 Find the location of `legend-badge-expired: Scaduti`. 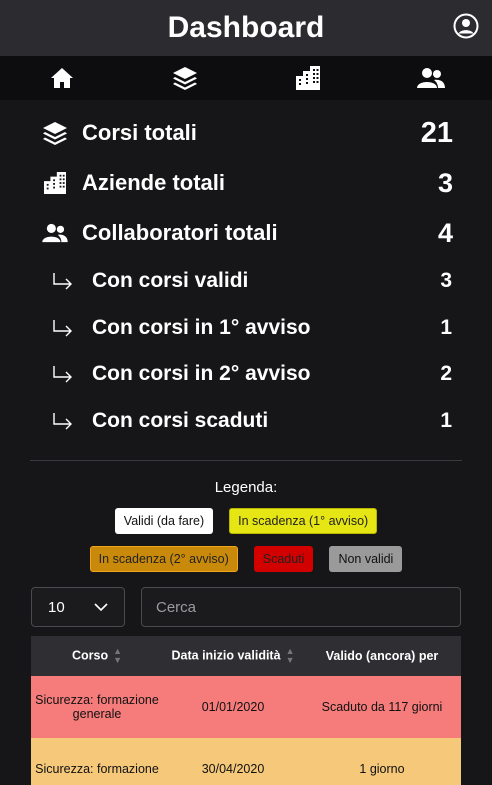

legend-badge-expired: Scaduti is located at coordinates (283, 559).